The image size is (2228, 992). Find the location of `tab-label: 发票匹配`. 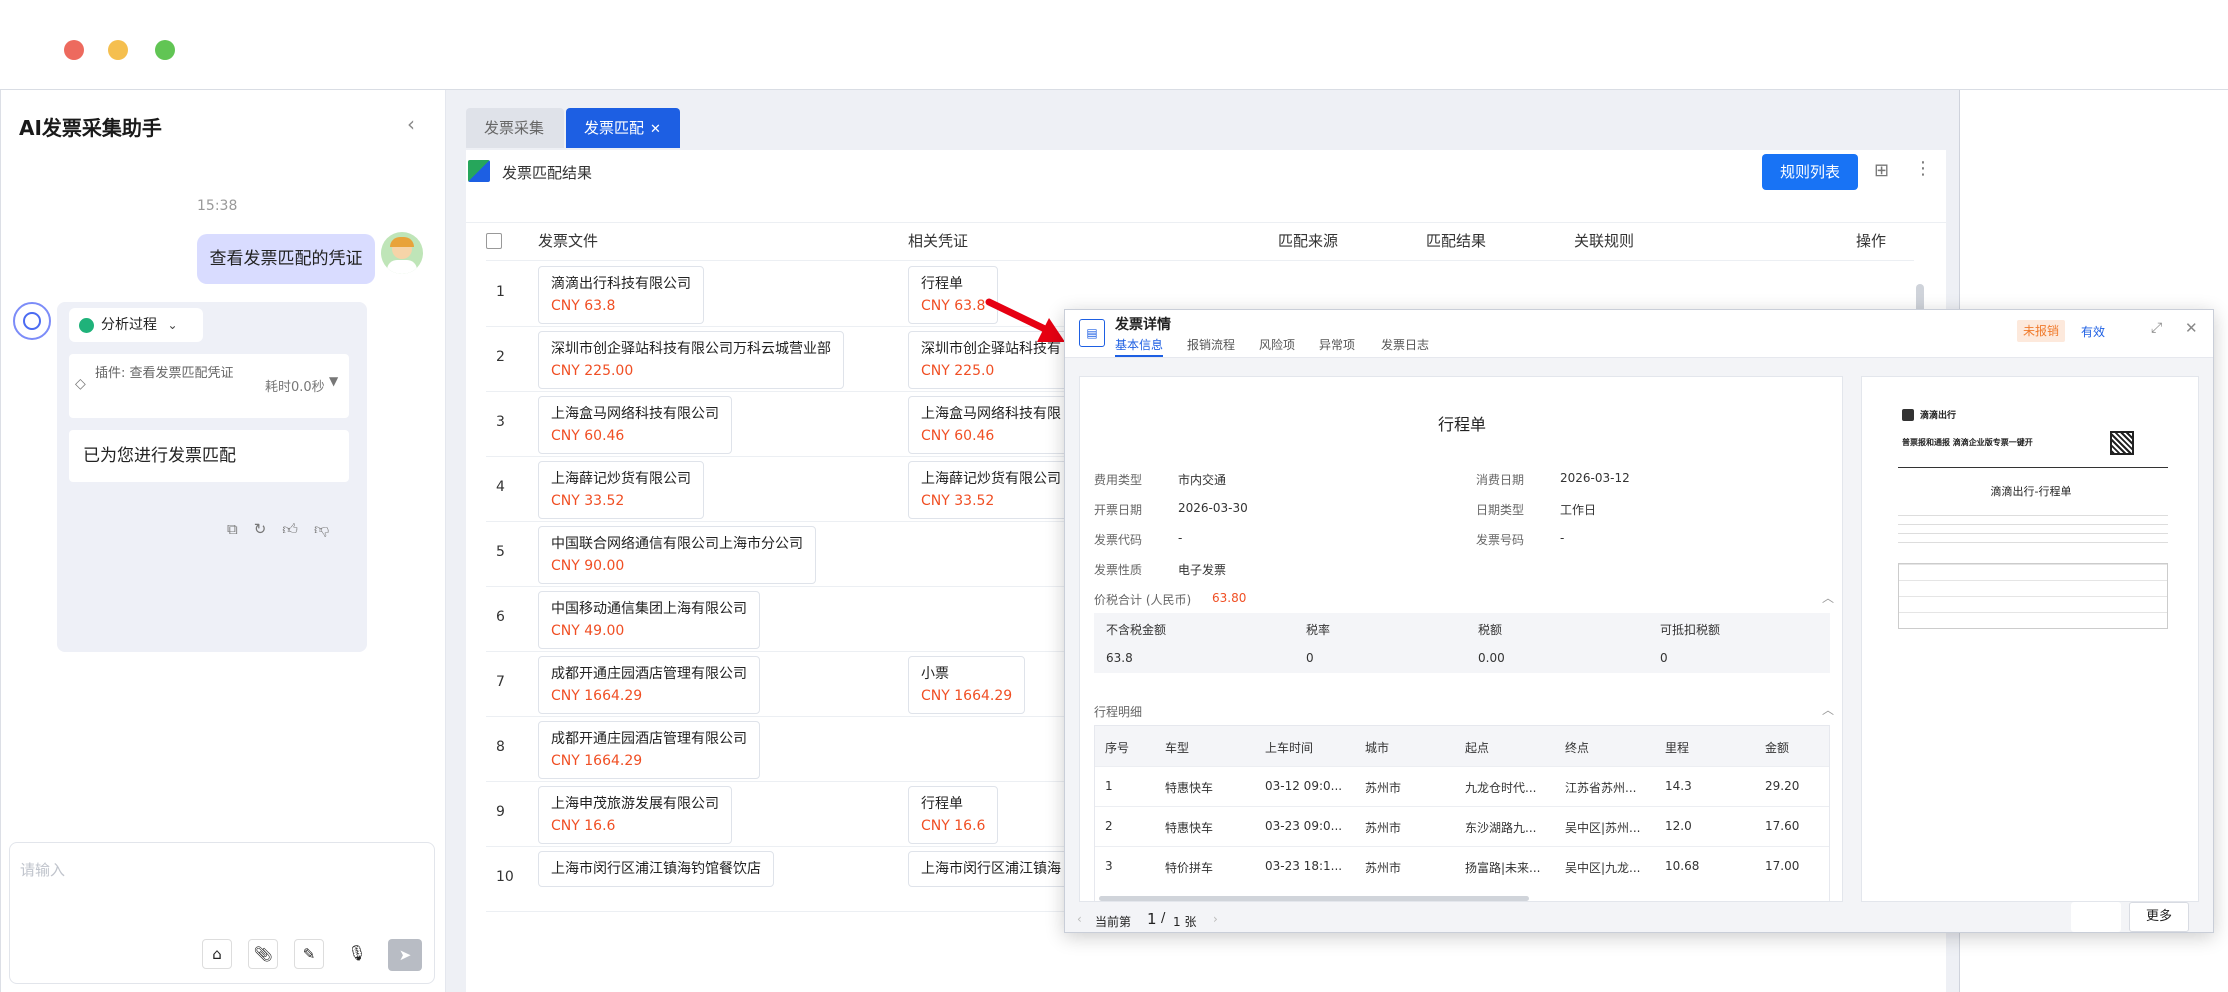

tab-label: 发票匹配 is located at coordinates (614, 128).